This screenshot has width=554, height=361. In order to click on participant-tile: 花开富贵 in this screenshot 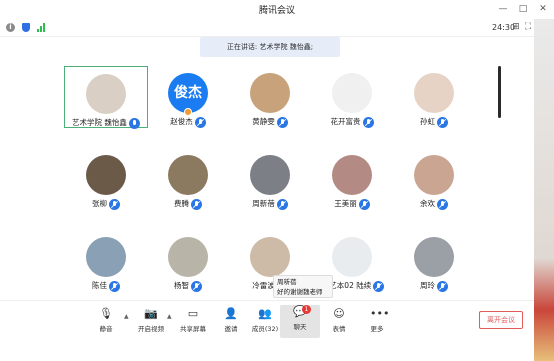, I will do `click(352, 97)`.